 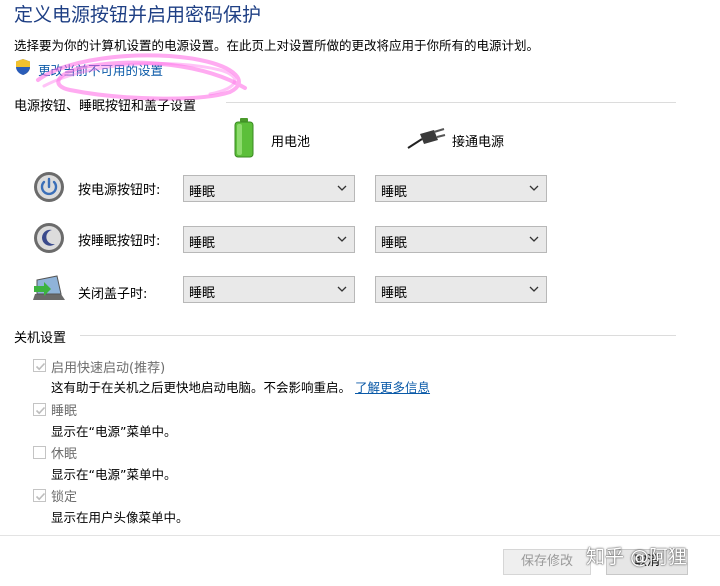 What do you see at coordinates (461, 289) in the screenshot?
I see `close-lid-plugged-select: 睡眠` at bounding box center [461, 289].